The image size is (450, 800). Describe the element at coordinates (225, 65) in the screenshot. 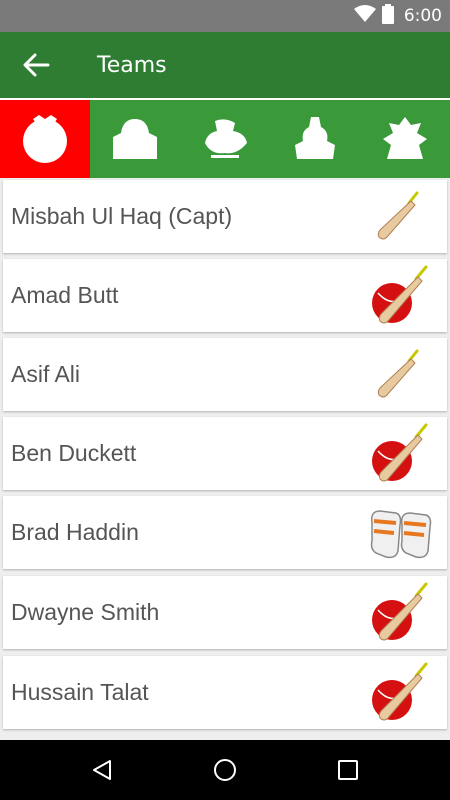

I see `app-bar: Teams` at that location.